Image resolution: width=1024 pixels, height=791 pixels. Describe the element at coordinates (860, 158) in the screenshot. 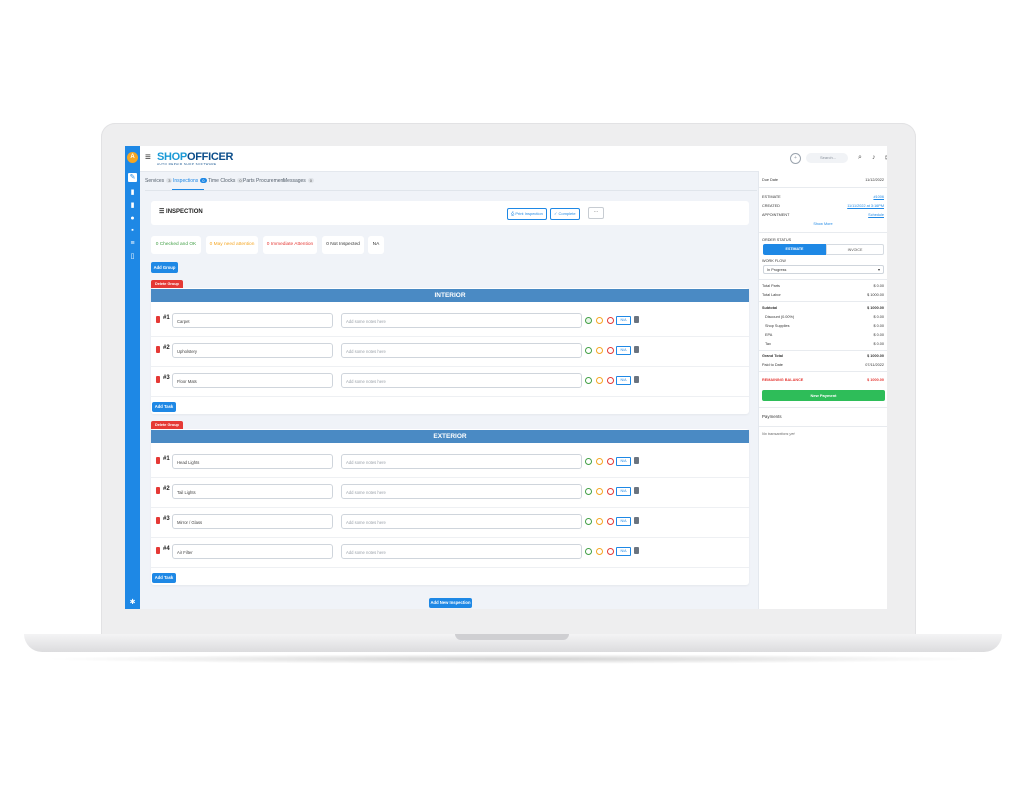

I see `search-icon: ⌕` at that location.